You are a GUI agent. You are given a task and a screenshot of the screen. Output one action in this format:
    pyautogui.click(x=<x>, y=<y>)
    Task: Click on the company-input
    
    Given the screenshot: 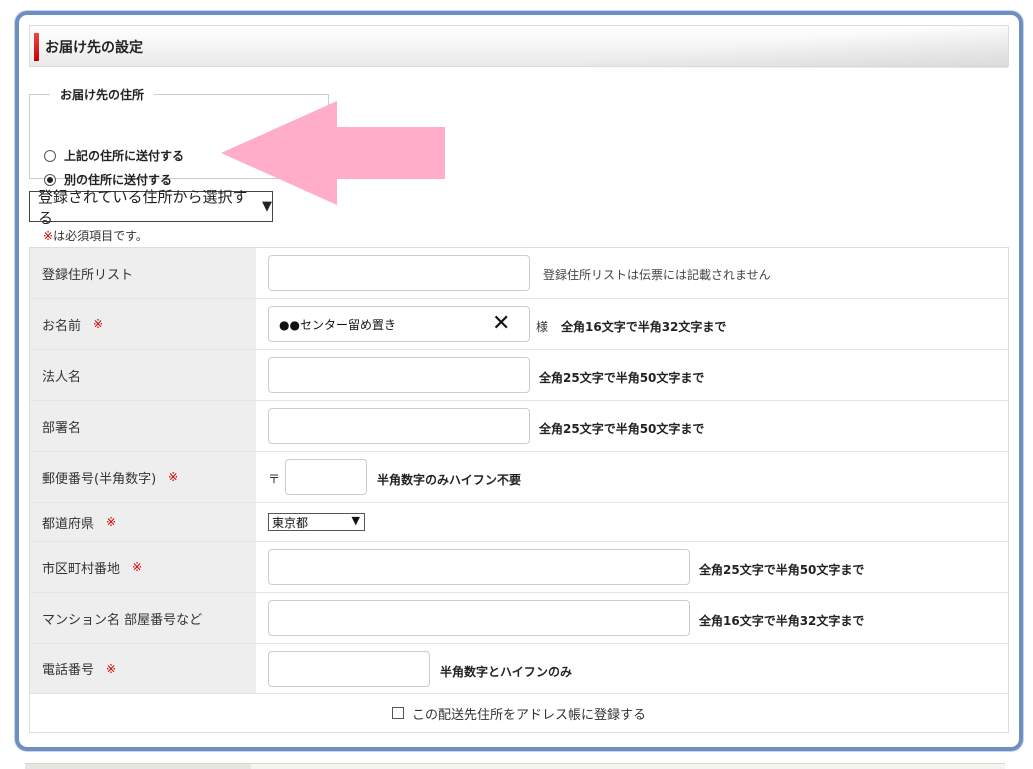 What is the action you would take?
    pyautogui.click(x=399, y=375)
    